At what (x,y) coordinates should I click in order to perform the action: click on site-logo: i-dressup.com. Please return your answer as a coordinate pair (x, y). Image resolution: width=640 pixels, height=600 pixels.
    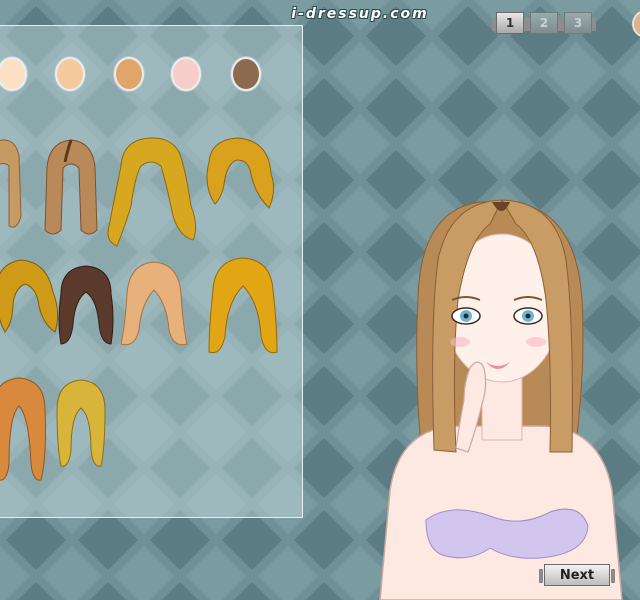
    Looking at the image, I should click on (360, 14).